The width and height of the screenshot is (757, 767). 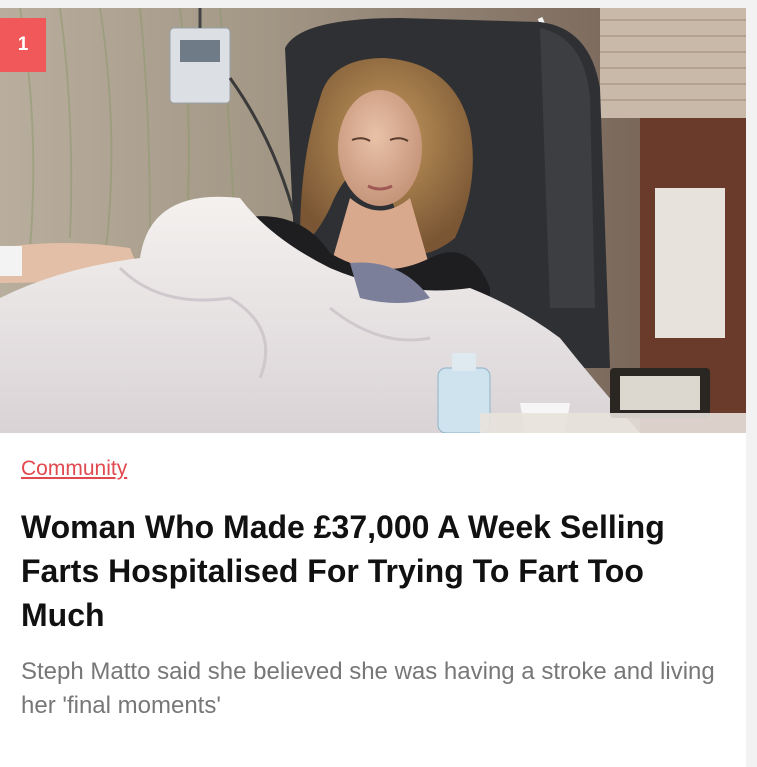 I want to click on rank-badge: 1, so click(x=23, y=45).